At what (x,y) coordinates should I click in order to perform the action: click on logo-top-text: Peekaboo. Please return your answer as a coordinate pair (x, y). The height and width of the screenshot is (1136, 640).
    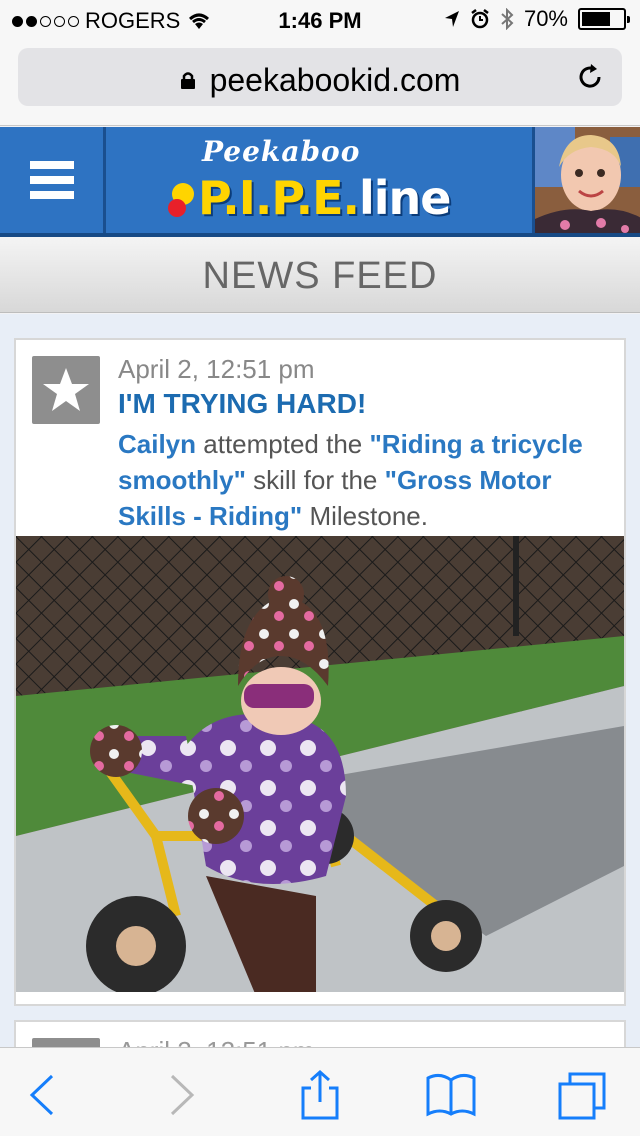
    Looking at the image, I should click on (281, 151).